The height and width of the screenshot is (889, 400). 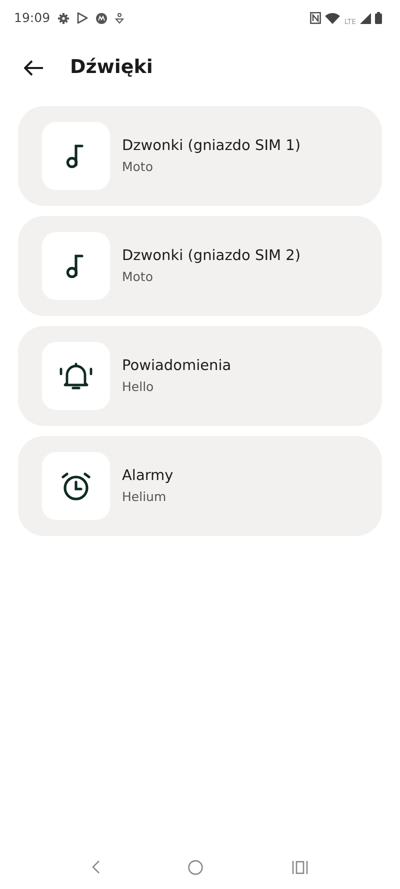 I want to click on nfc-icon, so click(x=316, y=18).